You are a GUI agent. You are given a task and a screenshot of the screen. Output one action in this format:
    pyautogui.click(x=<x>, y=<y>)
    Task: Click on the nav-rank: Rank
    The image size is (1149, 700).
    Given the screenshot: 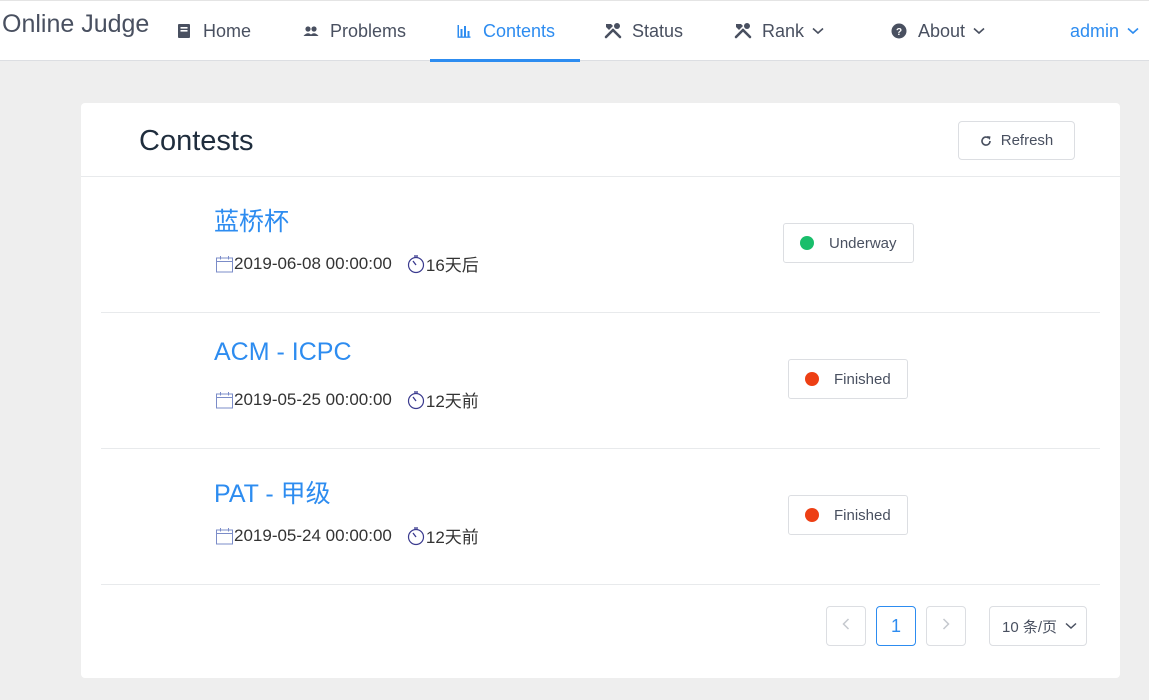 What is the action you would take?
    pyautogui.click(x=779, y=31)
    